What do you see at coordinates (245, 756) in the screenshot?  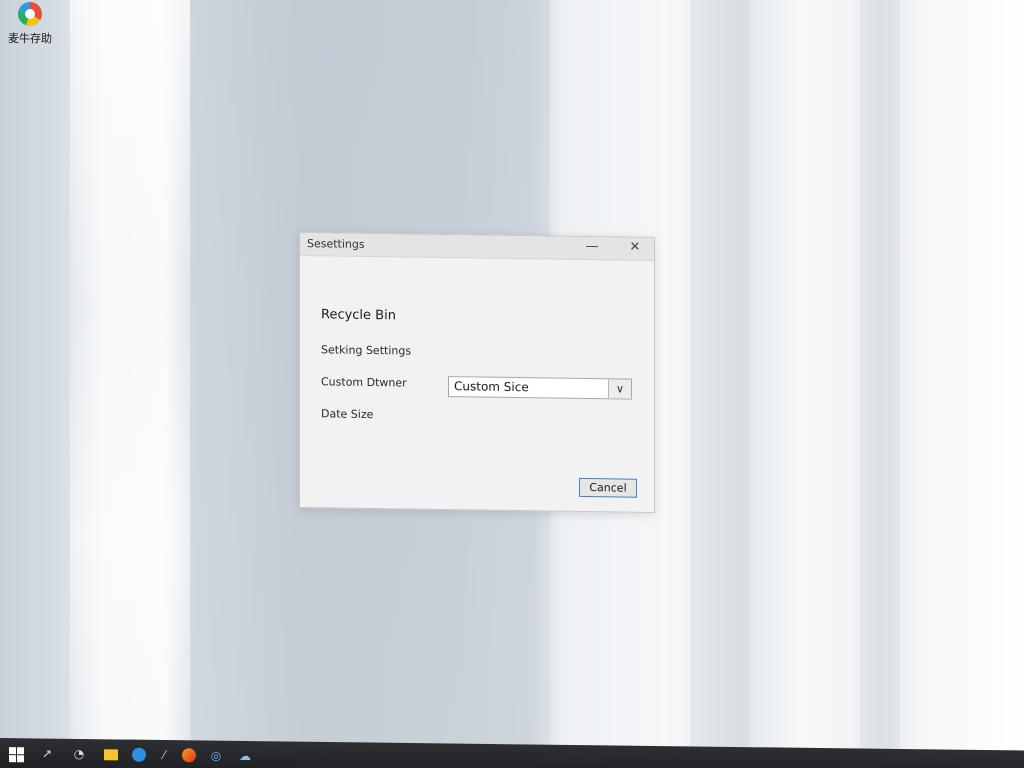 I see `cloud-icon: ☁` at bounding box center [245, 756].